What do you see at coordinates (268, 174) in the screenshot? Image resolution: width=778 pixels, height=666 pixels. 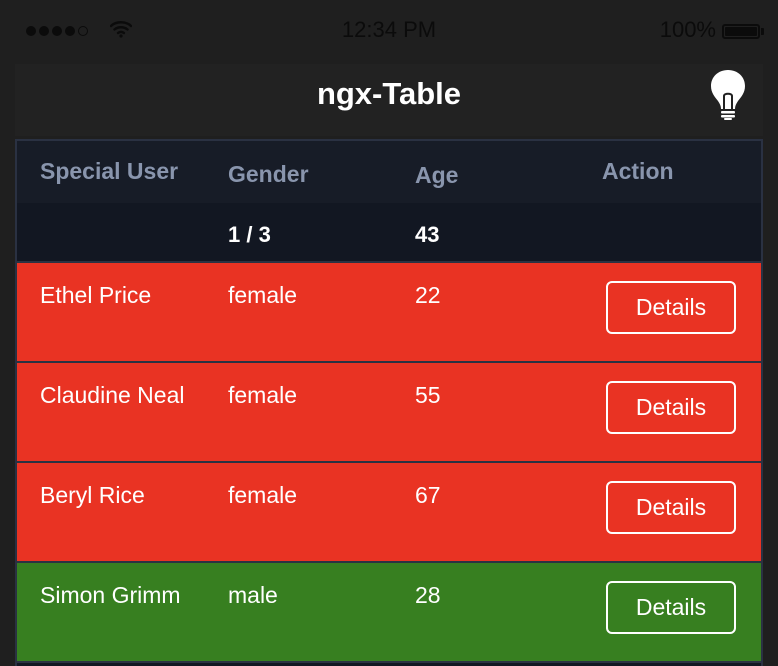 I see `column-header-gender: Gender` at bounding box center [268, 174].